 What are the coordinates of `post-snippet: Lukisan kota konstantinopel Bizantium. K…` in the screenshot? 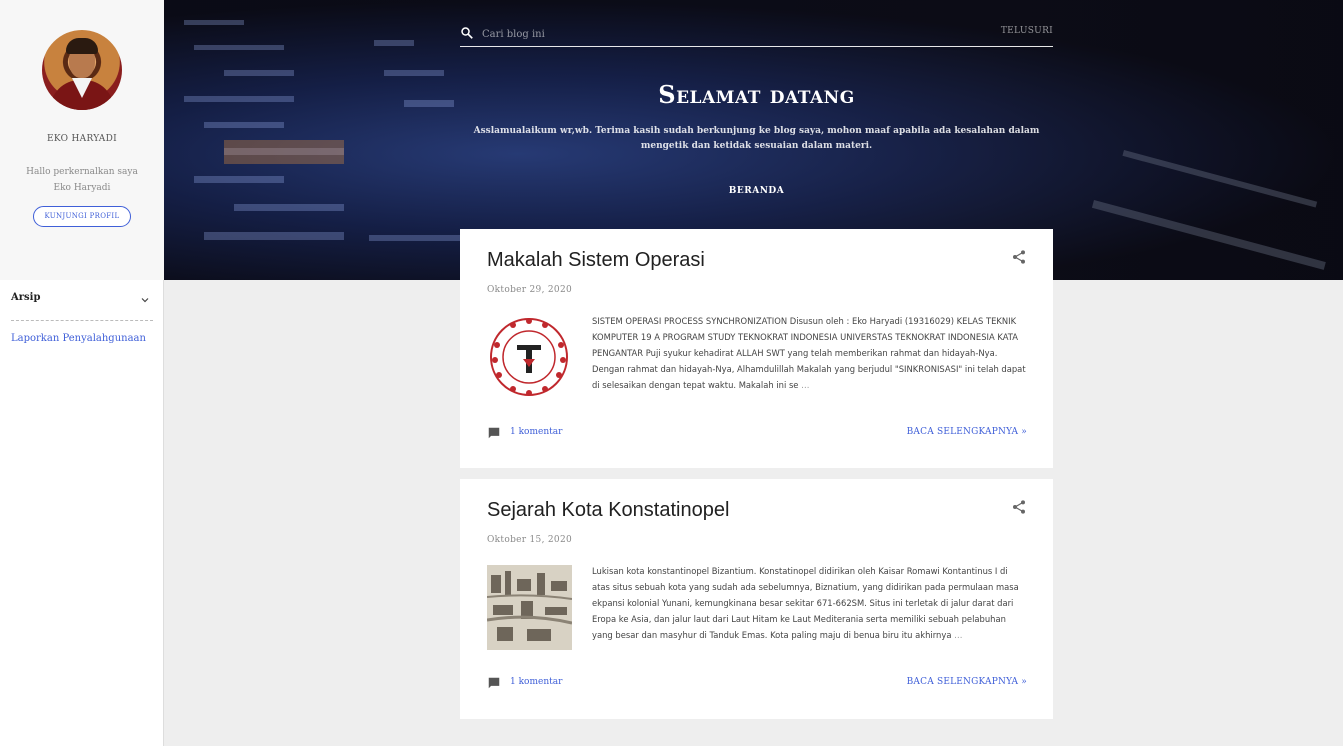 It's located at (805, 603).